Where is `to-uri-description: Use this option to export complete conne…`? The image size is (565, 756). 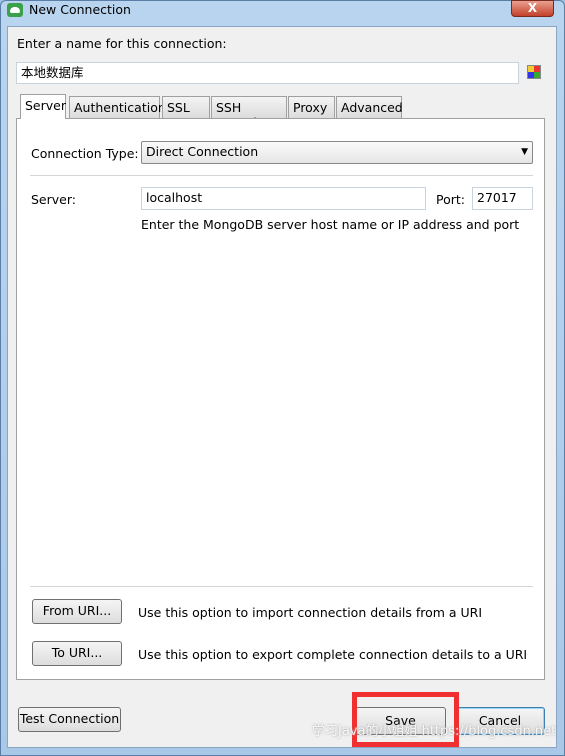
to-uri-description: Use this option to export complete conne… is located at coordinates (333, 654).